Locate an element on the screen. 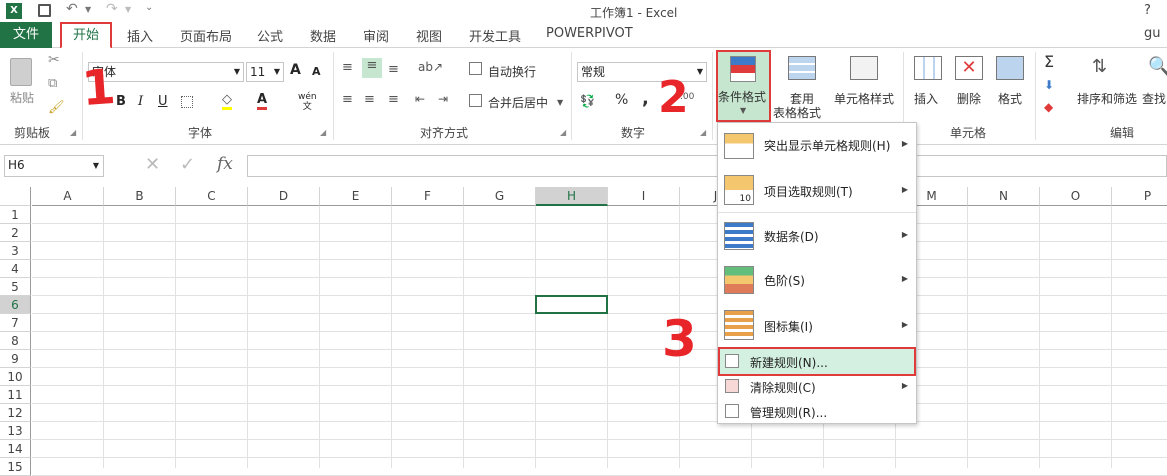 Image resolution: width=1167 pixels, height=476 pixels. find-icon: 🔍 is located at coordinates (1157, 66).